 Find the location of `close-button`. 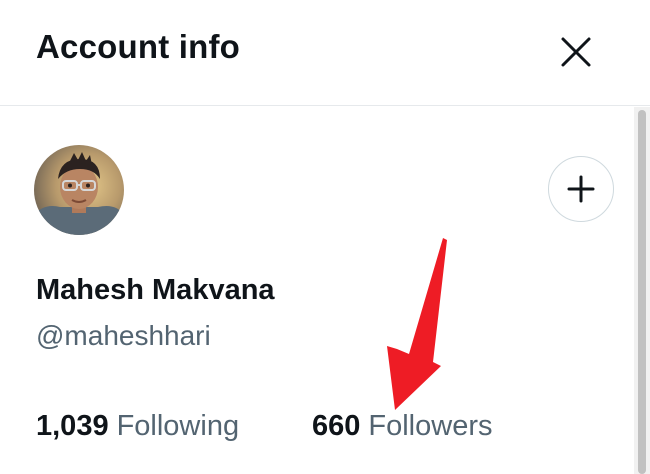

close-button is located at coordinates (576, 52).